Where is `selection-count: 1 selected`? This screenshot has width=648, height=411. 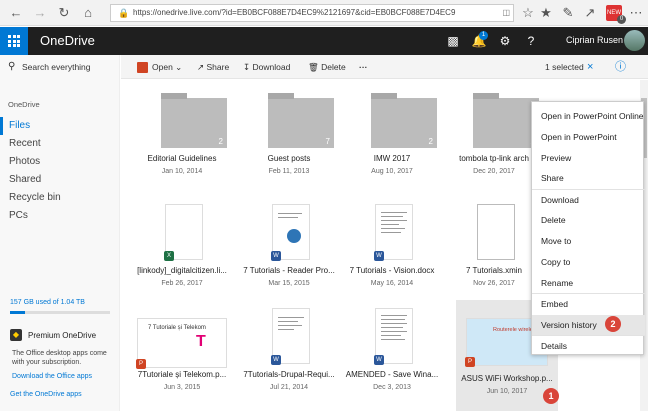
selection-count: 1 selected is located at coordinates (564, 67).